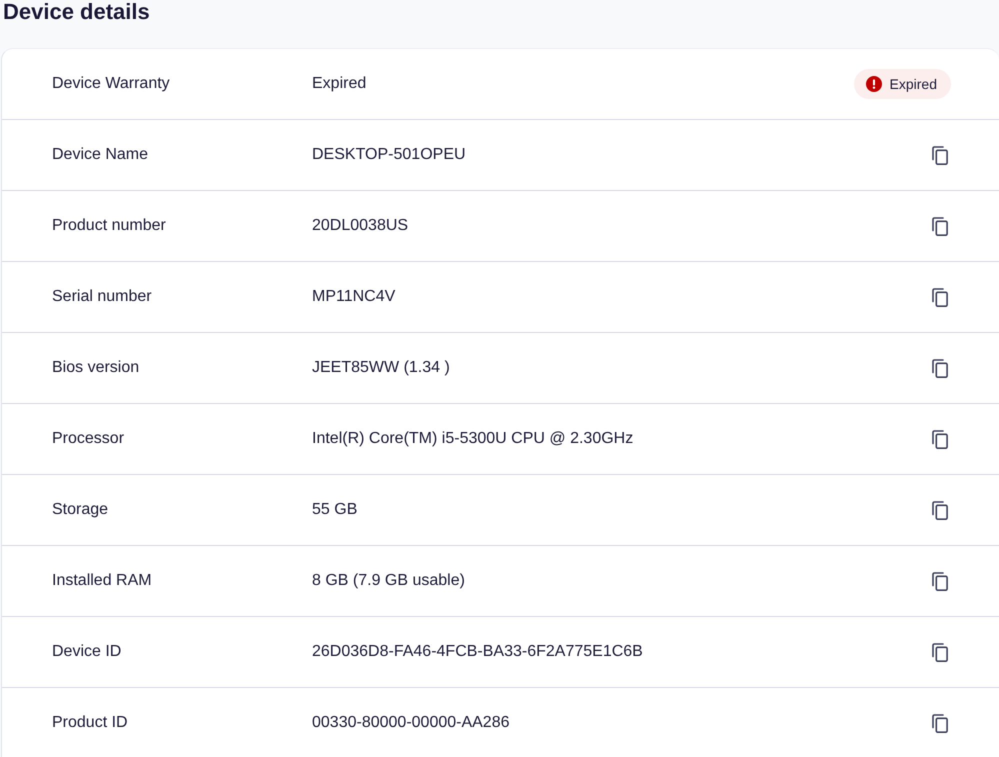 The height and width of the screenshot is (757, 999). I want to click on field-value: 00330-80000-00000-AA286, so click(411, 723).